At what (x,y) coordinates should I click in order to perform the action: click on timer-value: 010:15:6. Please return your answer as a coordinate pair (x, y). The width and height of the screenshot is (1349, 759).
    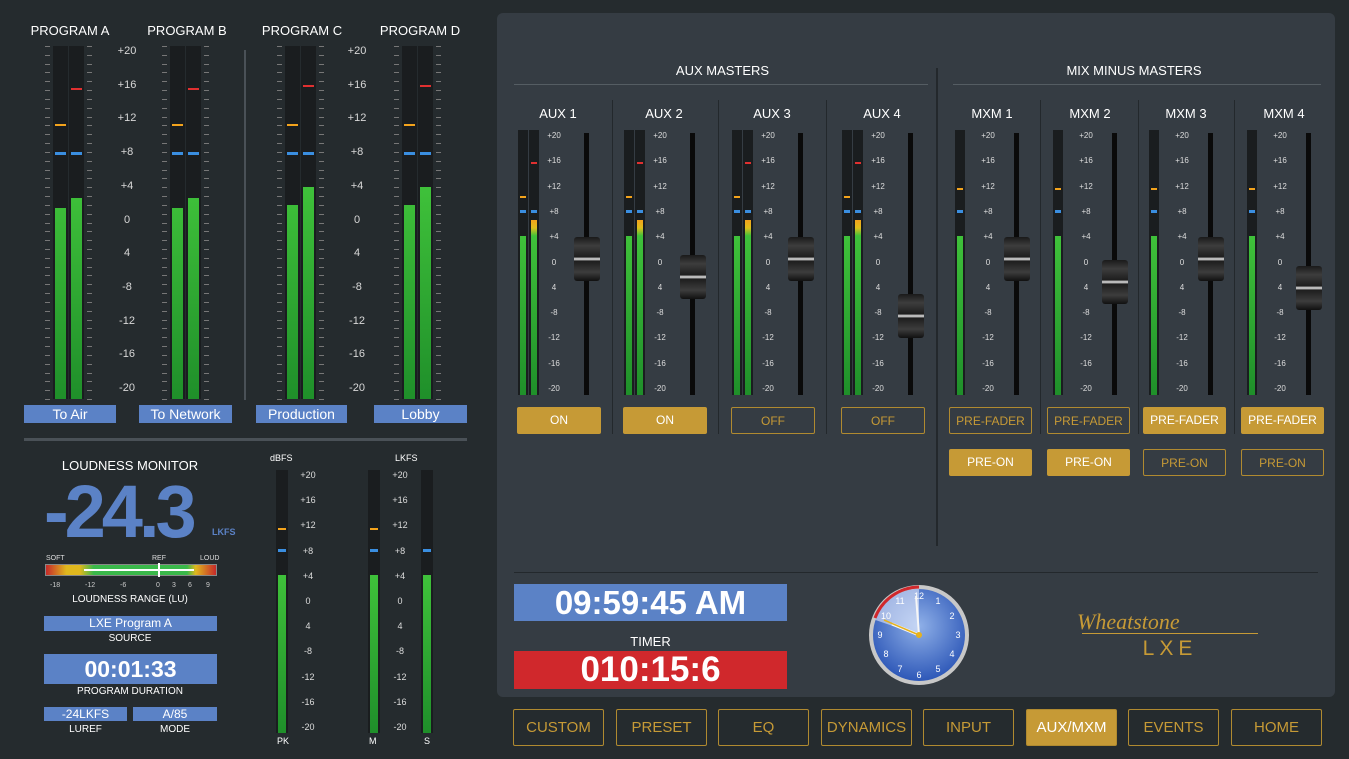
    Looking at the image, I should click on (650, 670).